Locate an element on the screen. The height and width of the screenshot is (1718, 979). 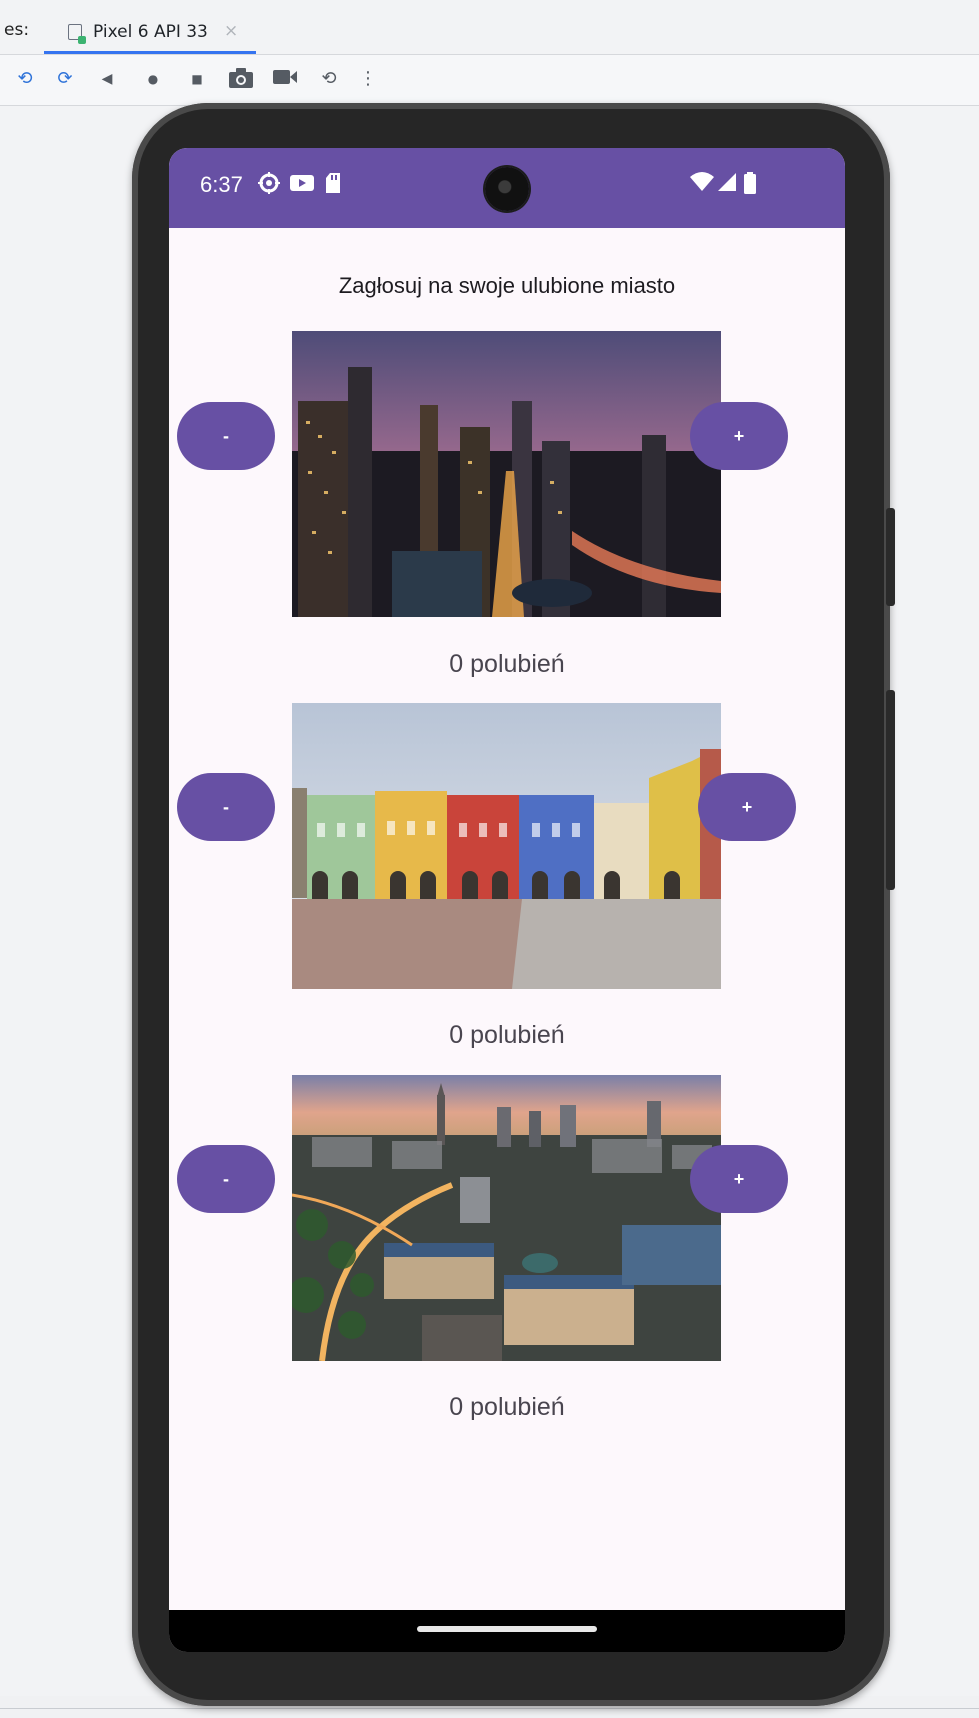
navigation-bar is located at coordinates (507, 1631).